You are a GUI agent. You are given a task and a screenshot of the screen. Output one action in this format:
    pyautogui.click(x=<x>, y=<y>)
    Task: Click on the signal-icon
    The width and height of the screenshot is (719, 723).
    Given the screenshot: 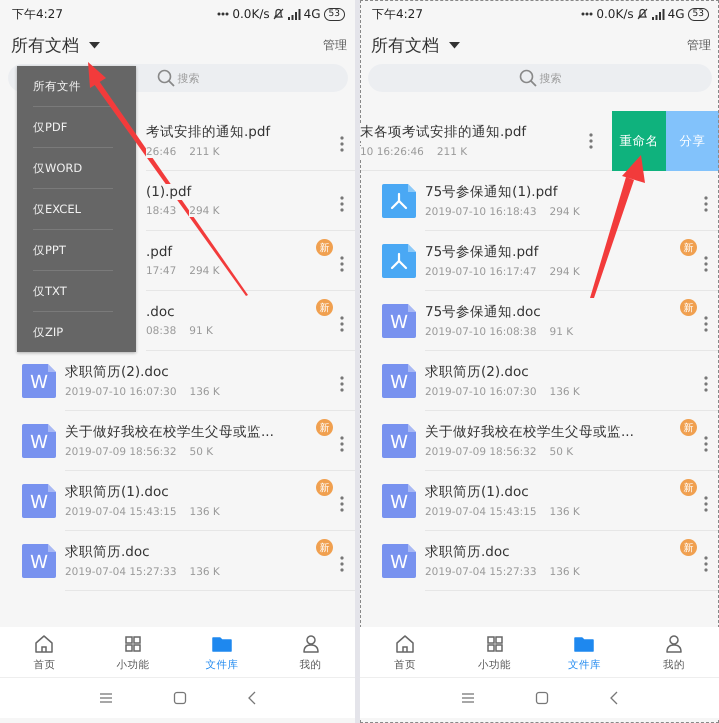 What is the action you would take?
    pyautogui.click(x=293, y=14)
    